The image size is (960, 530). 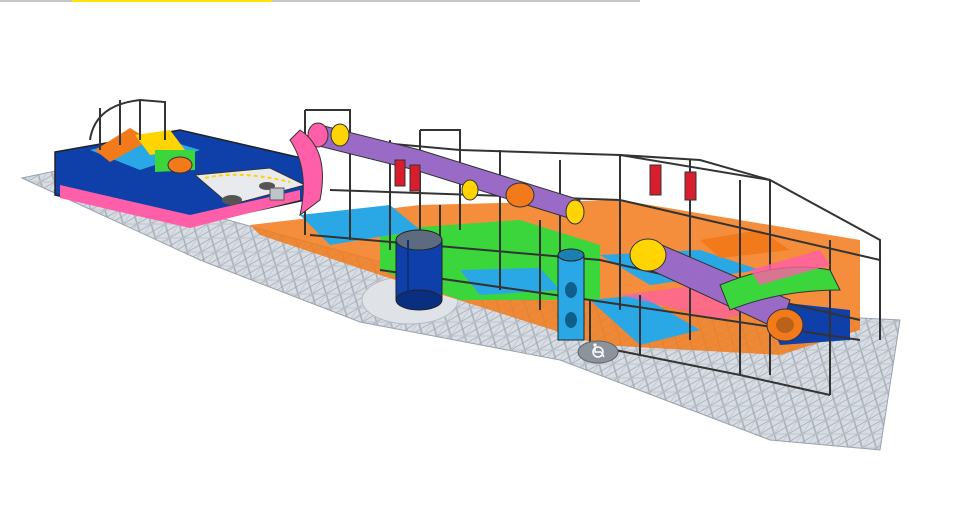 I want to click on wheelchair-icon, so click(x=598, y=352).